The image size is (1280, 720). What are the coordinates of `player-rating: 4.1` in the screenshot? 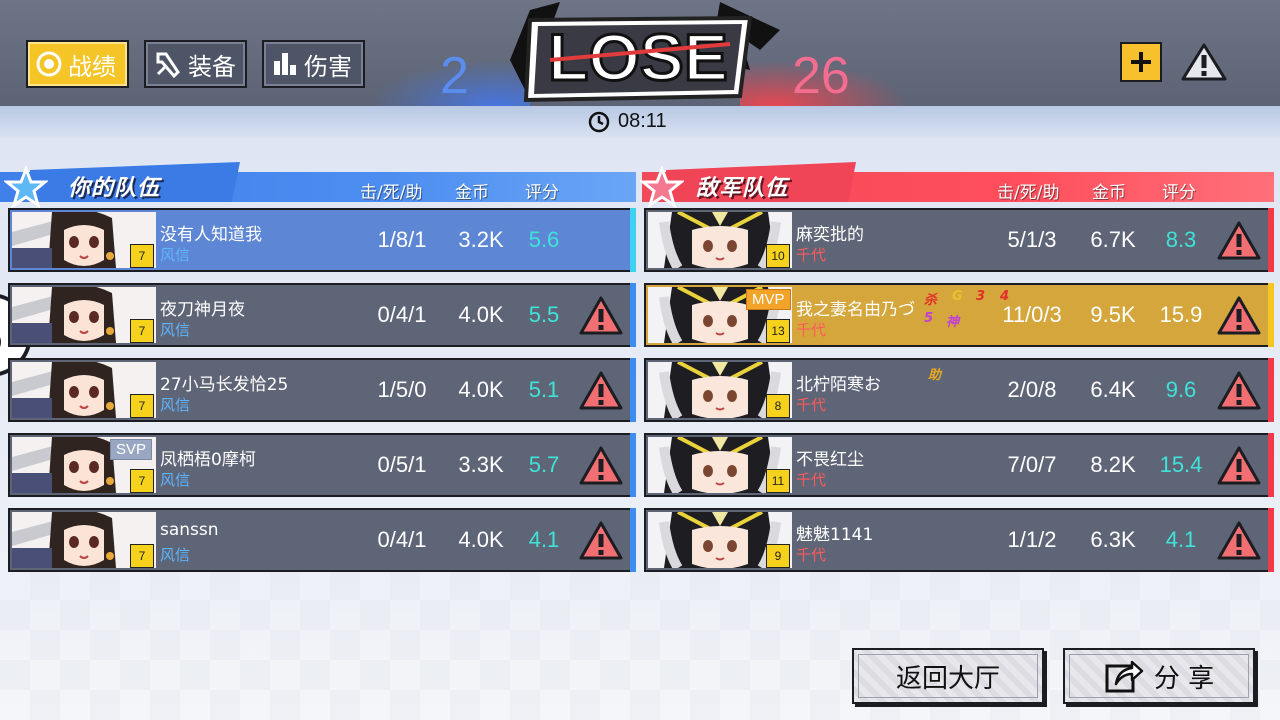 It's located at (544, 539).